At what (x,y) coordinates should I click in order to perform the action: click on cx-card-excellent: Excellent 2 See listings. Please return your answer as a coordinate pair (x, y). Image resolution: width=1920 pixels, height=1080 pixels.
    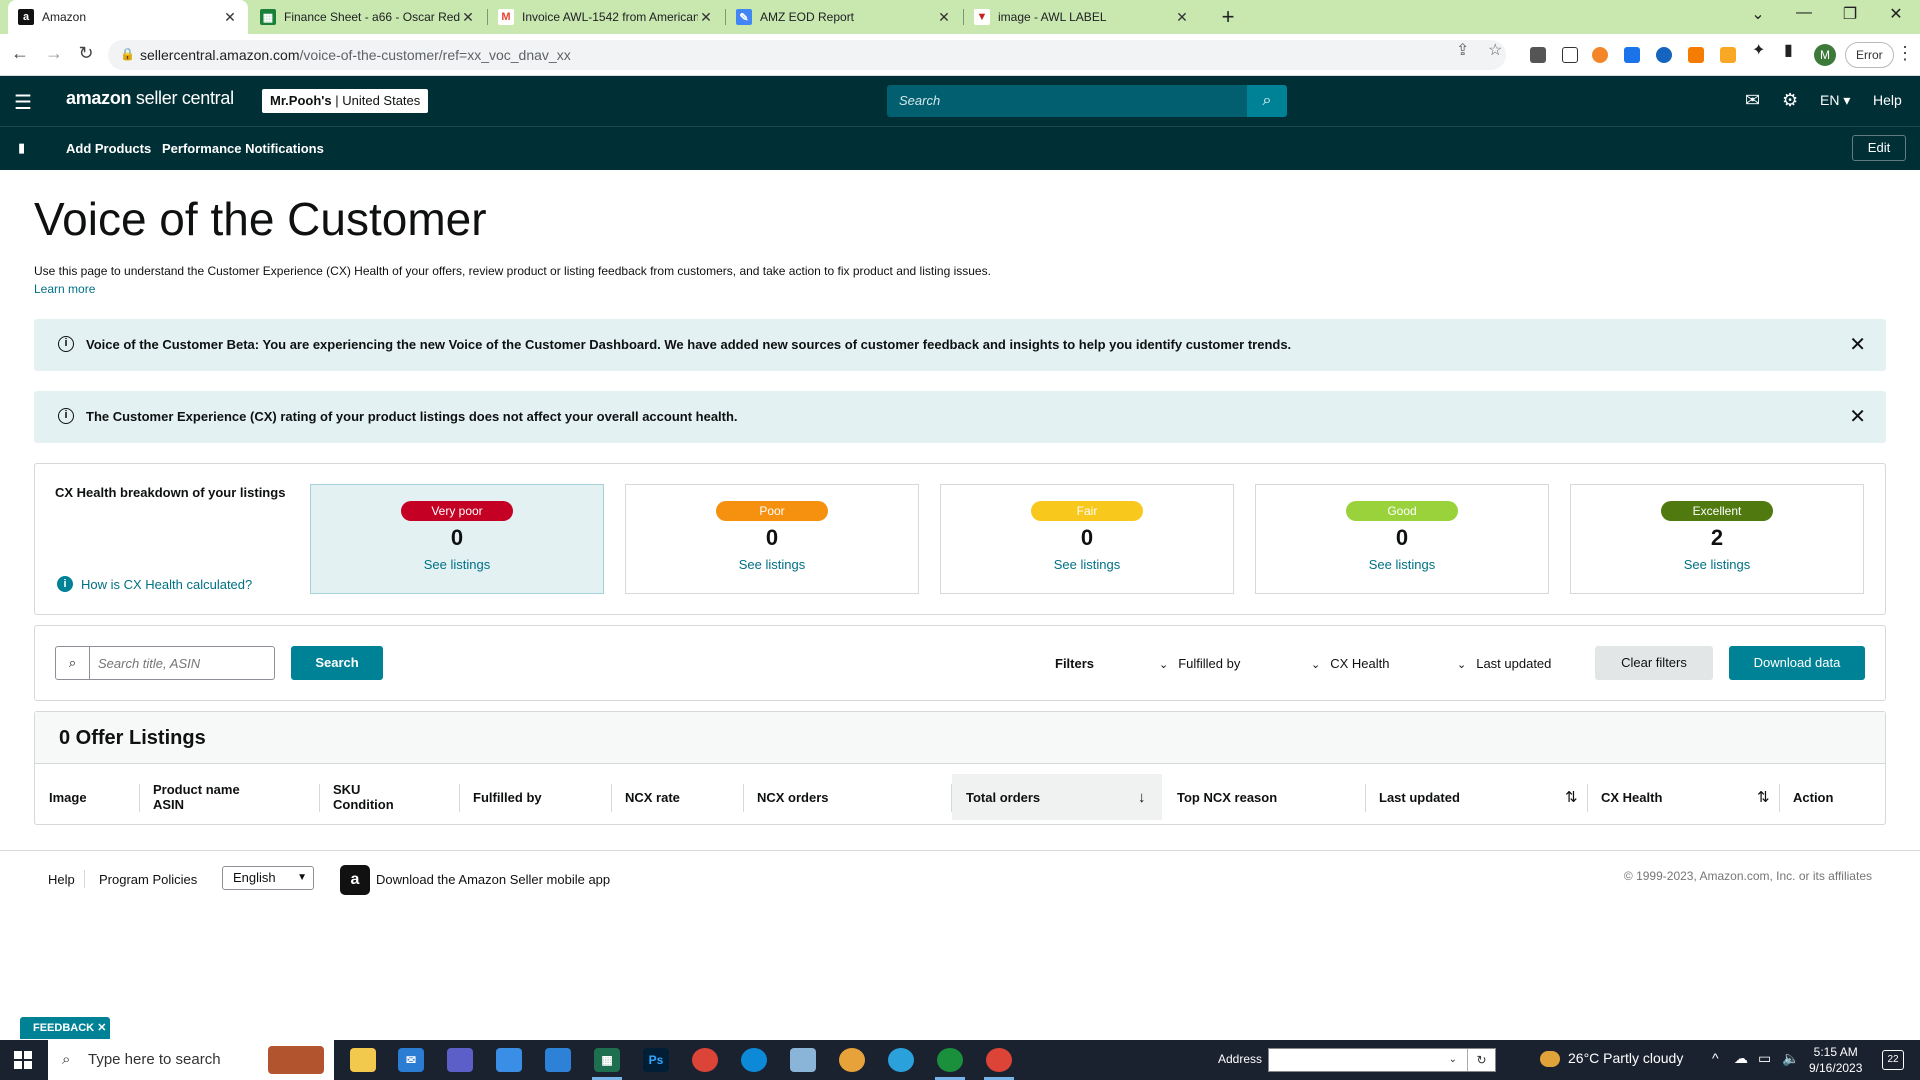
    Looking at the image, I should click on (1717, 539).